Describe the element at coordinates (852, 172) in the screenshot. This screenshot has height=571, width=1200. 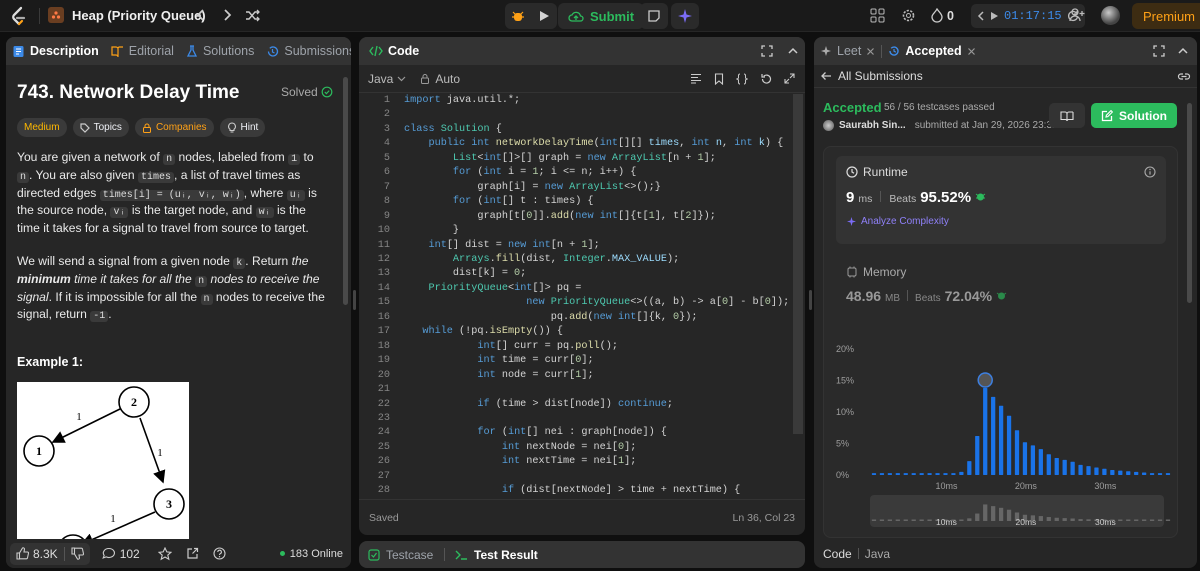
I see `clock-icon` at that location.